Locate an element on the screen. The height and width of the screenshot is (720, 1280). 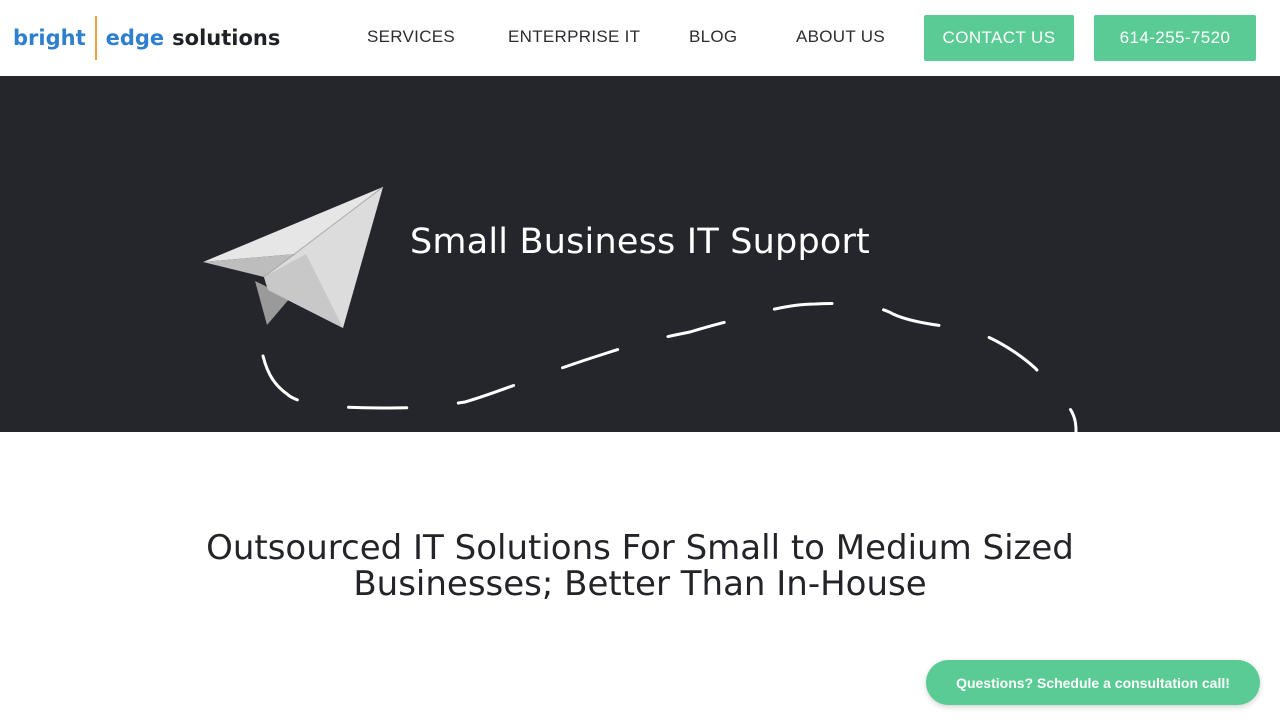
phone-button: 614-255-7520 is located at coordinates (1175, 38).